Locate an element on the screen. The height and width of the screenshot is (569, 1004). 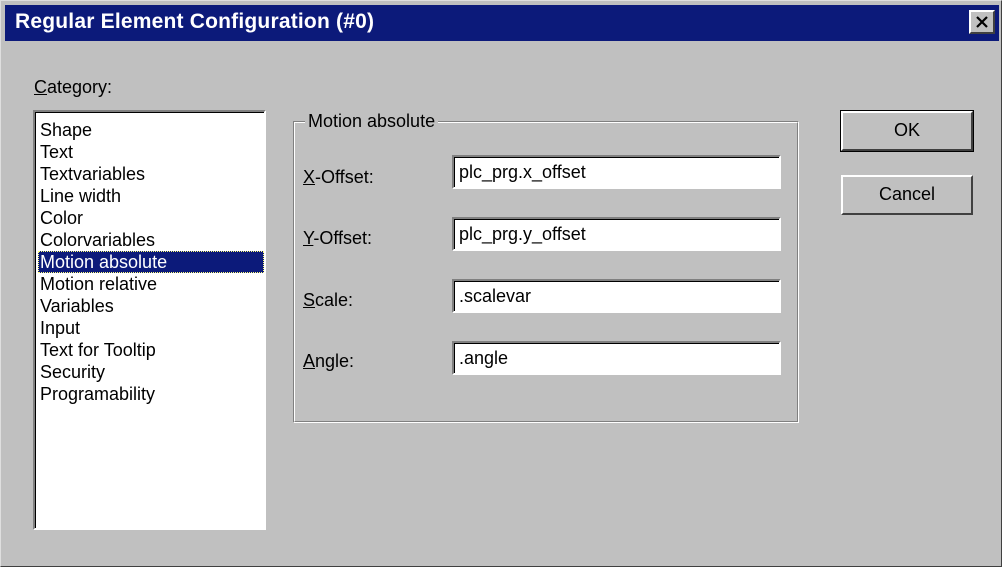
scale-field is located at coordinates (616, 296).